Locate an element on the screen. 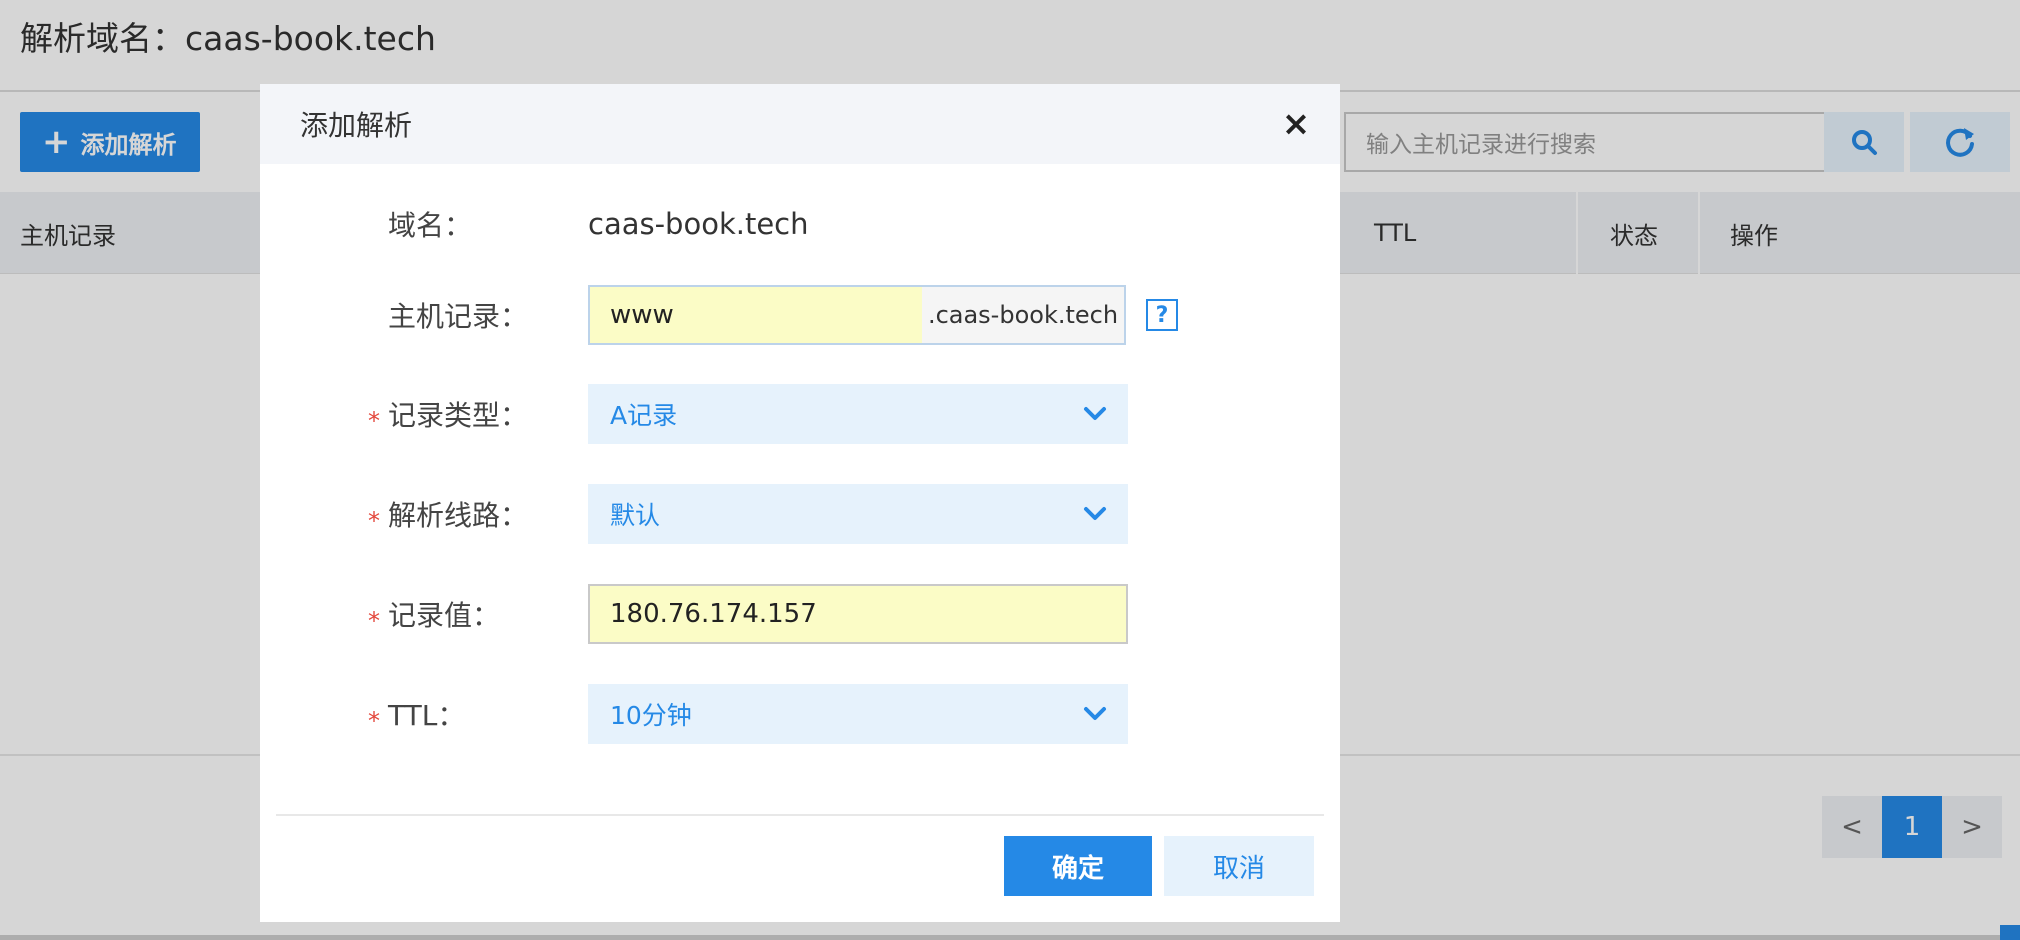 The width and height of the screenshot is (2020, 940). record-type-row: * 记录类型： A记录 is located at coordinates (800, 414).